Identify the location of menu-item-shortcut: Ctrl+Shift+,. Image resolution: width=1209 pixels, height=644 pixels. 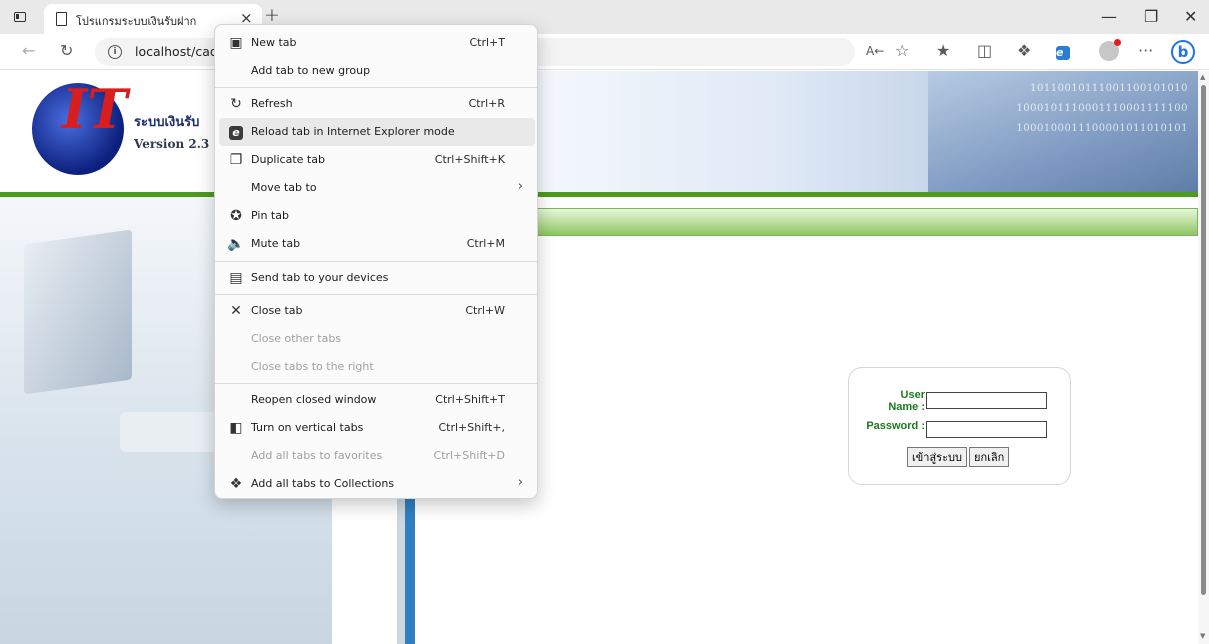
(471, 427).